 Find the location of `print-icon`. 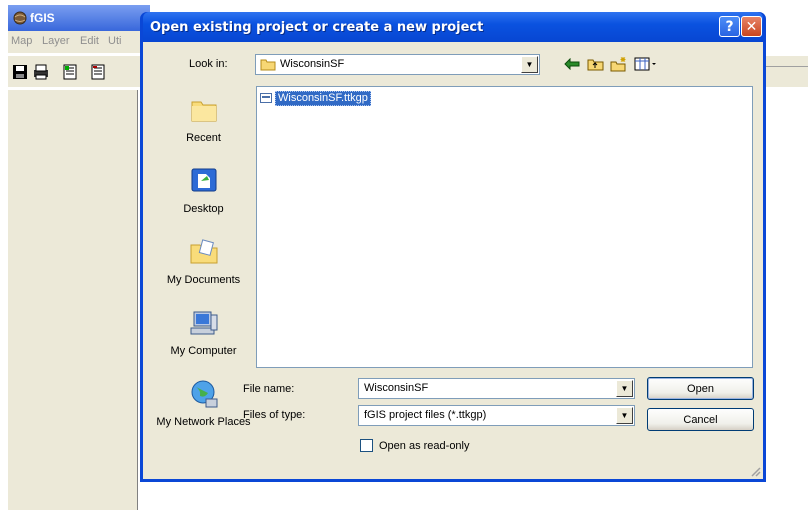

print-icon is located at coordinates (41, 72).